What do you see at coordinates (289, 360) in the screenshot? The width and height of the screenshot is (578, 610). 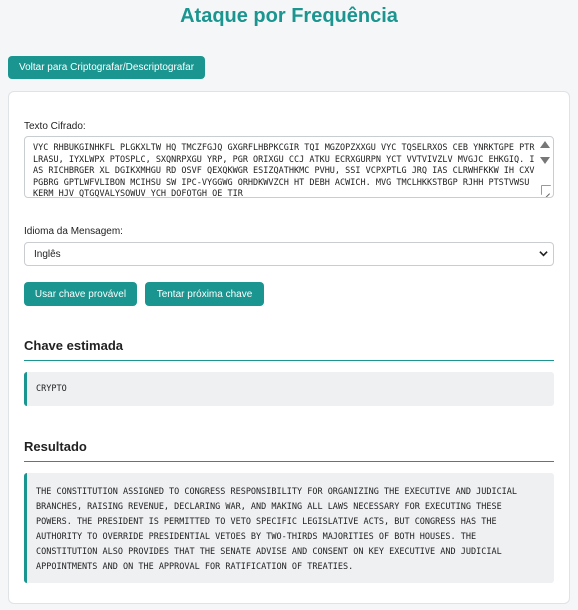 I see `key-section-rule` at bounding box center [289, 360].